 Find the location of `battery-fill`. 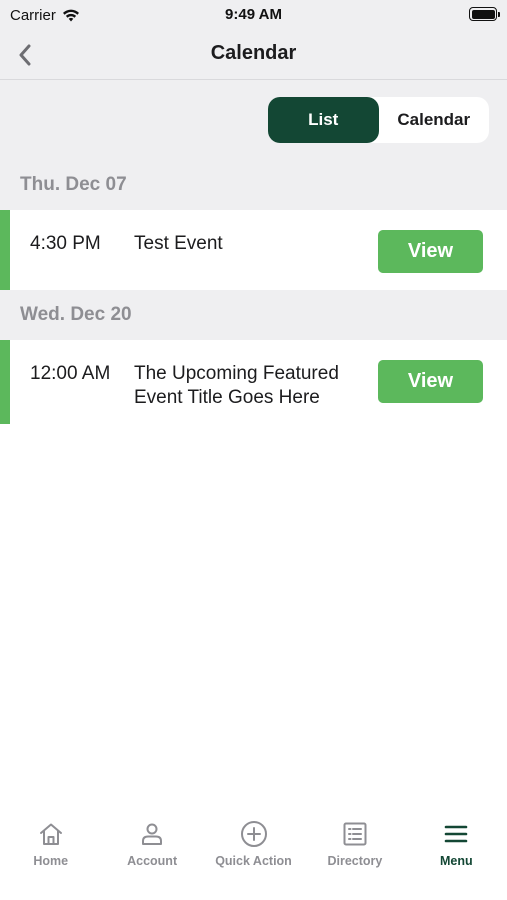

battery-fill is located at coordinates (483, 14).